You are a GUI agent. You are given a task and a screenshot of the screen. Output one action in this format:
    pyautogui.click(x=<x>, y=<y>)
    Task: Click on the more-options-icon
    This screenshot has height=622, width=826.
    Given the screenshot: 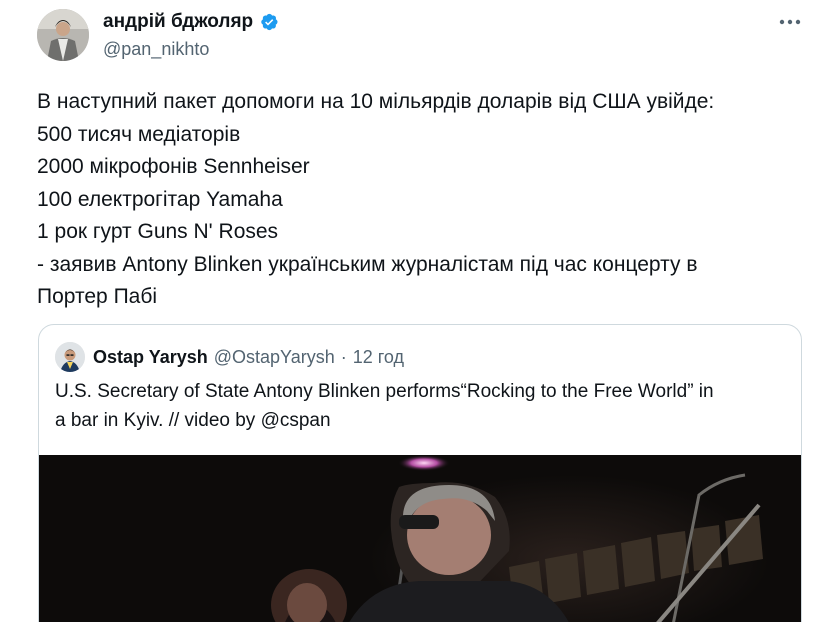 What is the action you would take?
    pyautogui.click(x=790, y=22)
    